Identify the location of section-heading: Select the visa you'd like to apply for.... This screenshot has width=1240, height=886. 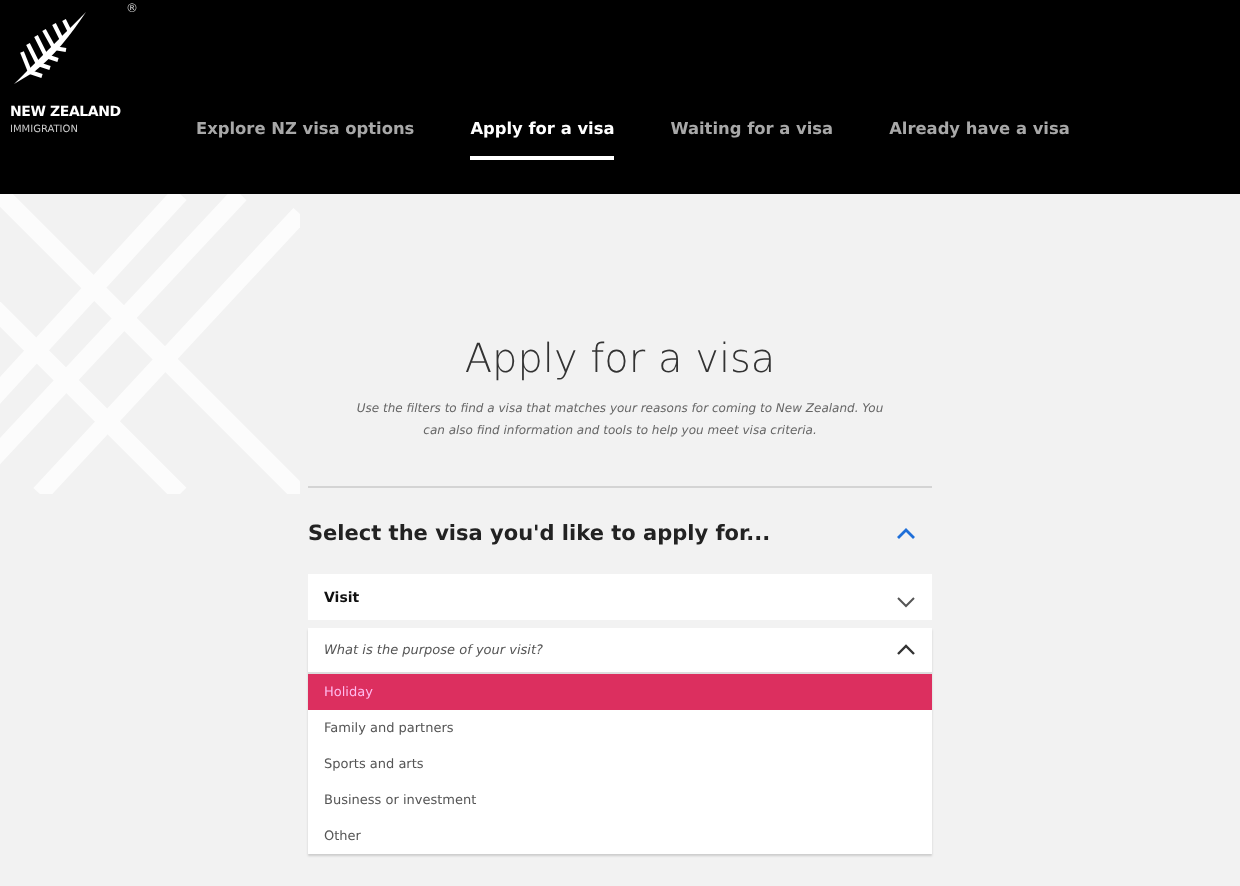
(539, 534).